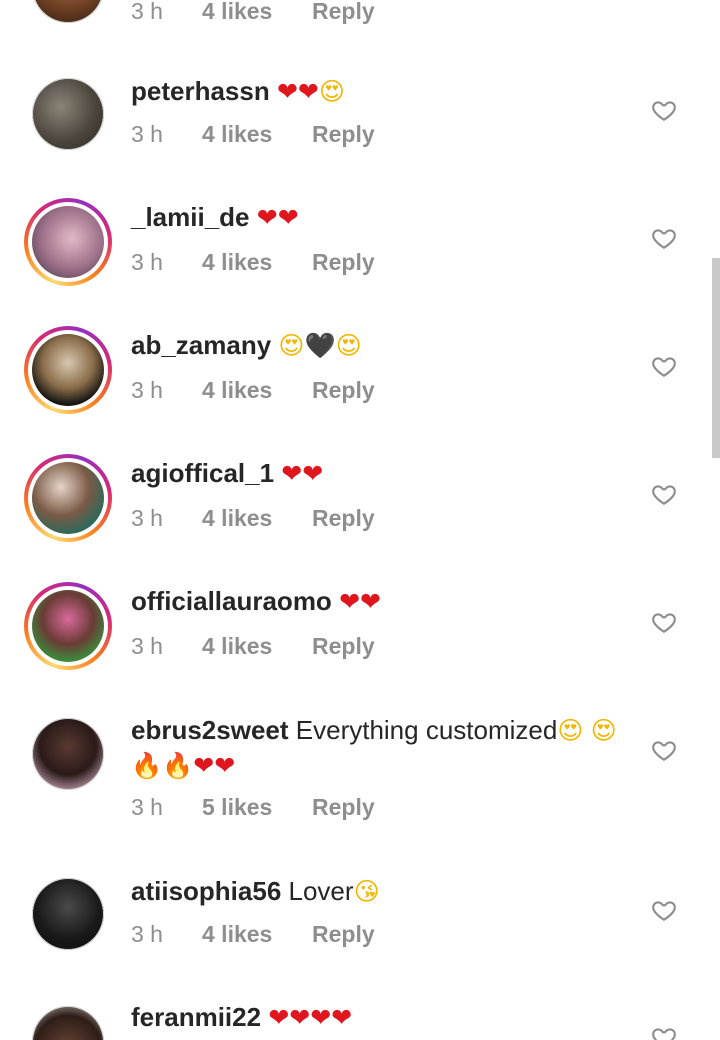  I want to click on comment-item: 3 h 4 likes Reply, so click(360, 14).